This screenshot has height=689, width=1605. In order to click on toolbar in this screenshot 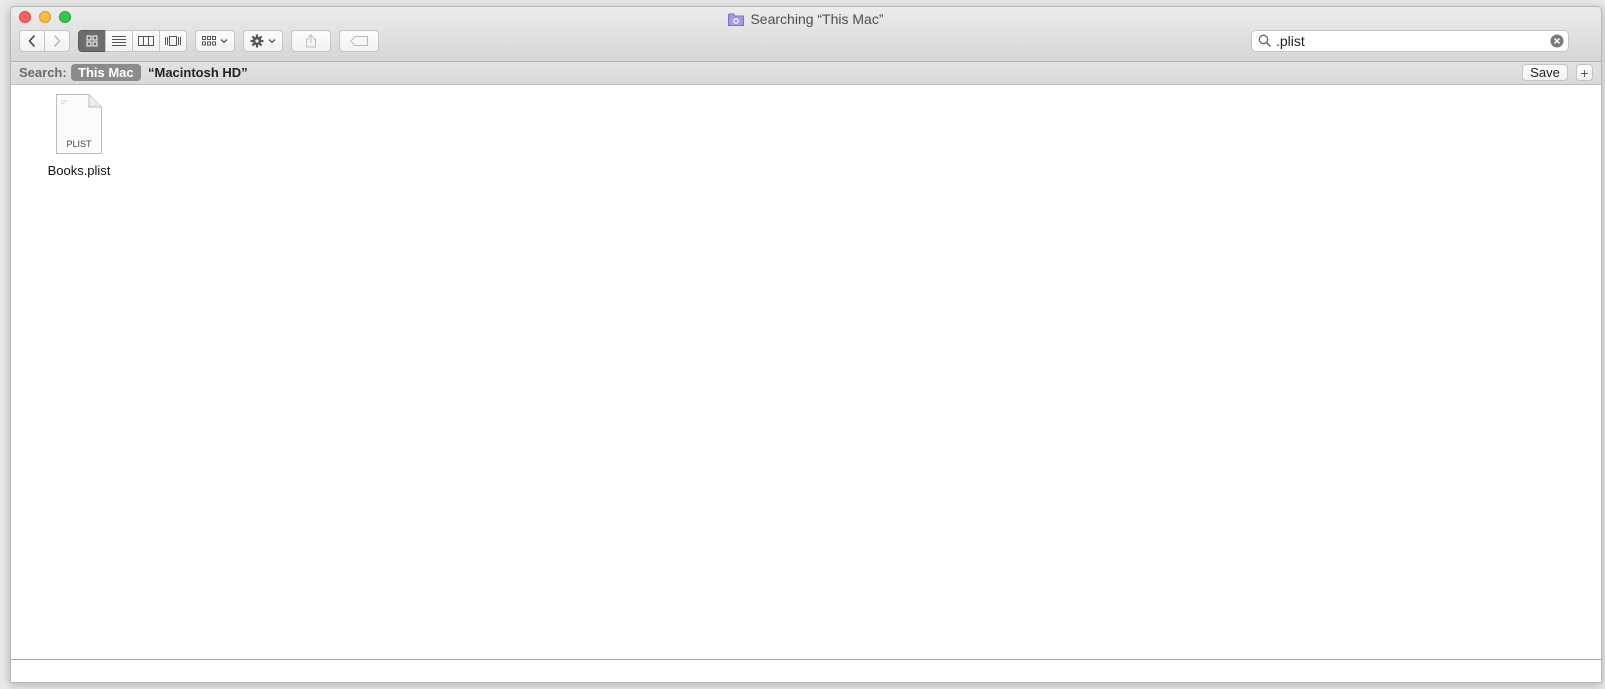, I will do `click(199, 41)`.